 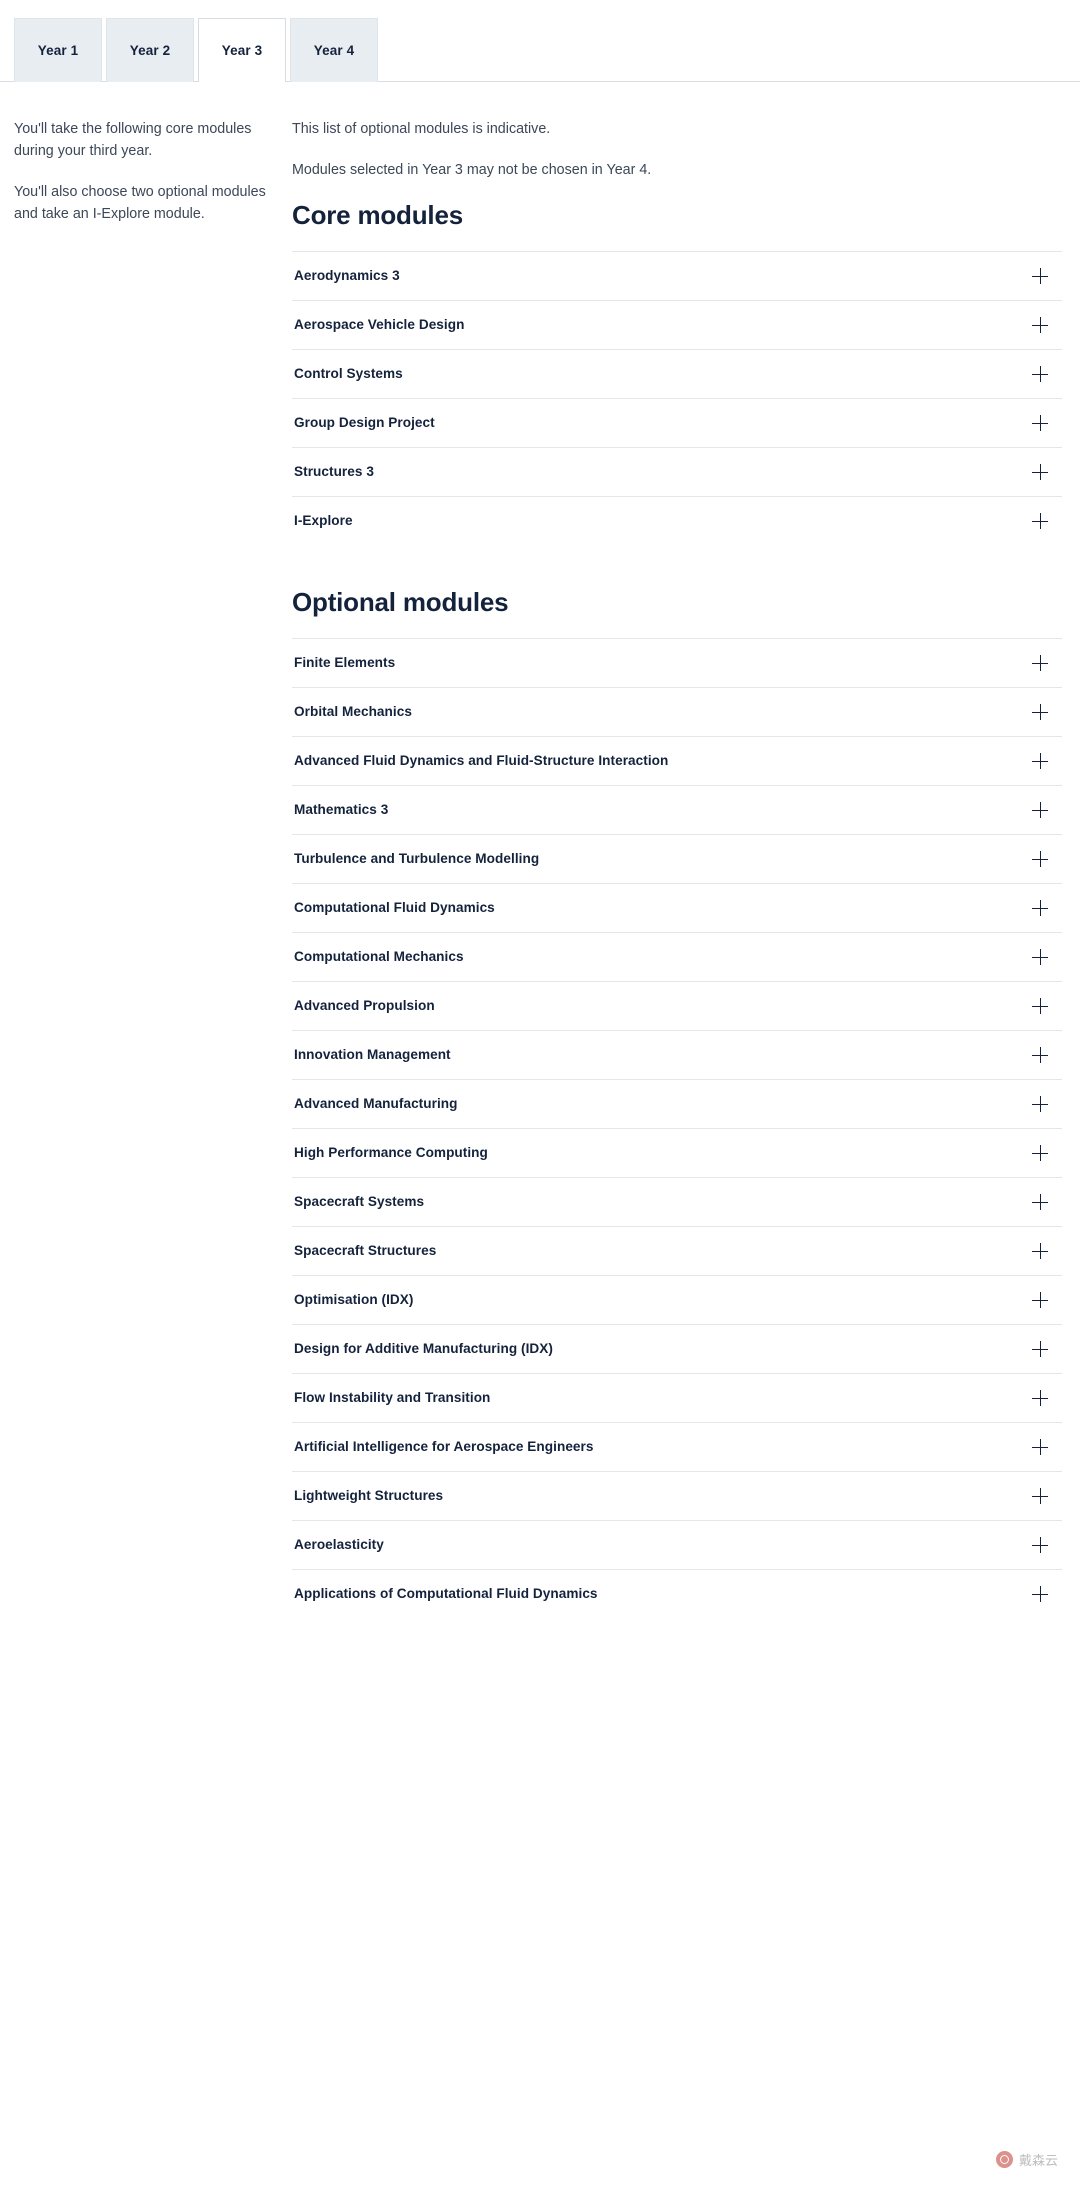 What do you see at coordinates (58, 50) in the screenshot?
I see `tab-year-1: Year 1` at bounding box center [58, 50].